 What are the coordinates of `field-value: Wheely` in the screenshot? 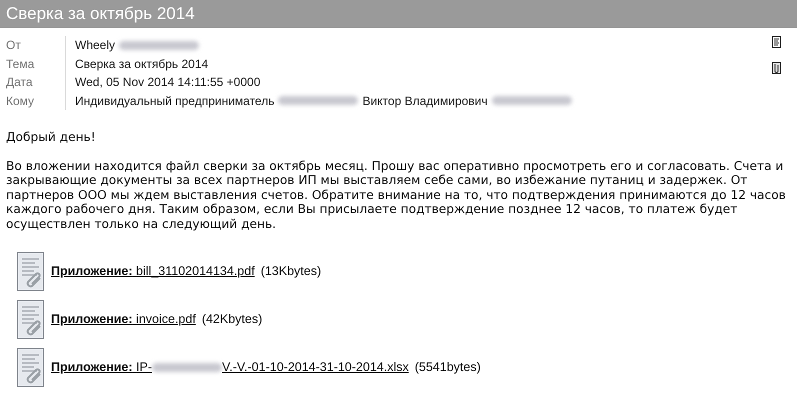 It's located at (95, 45).